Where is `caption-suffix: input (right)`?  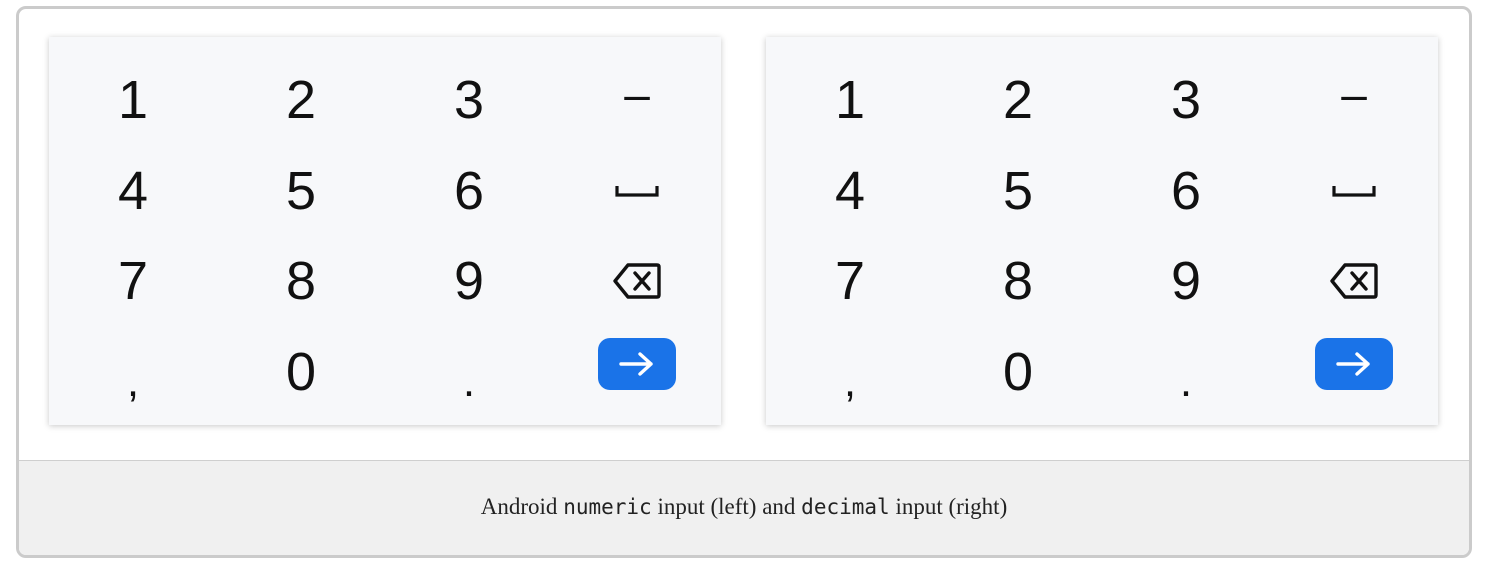 caption-suffix: input (right) is located at coordinates (948, 506).